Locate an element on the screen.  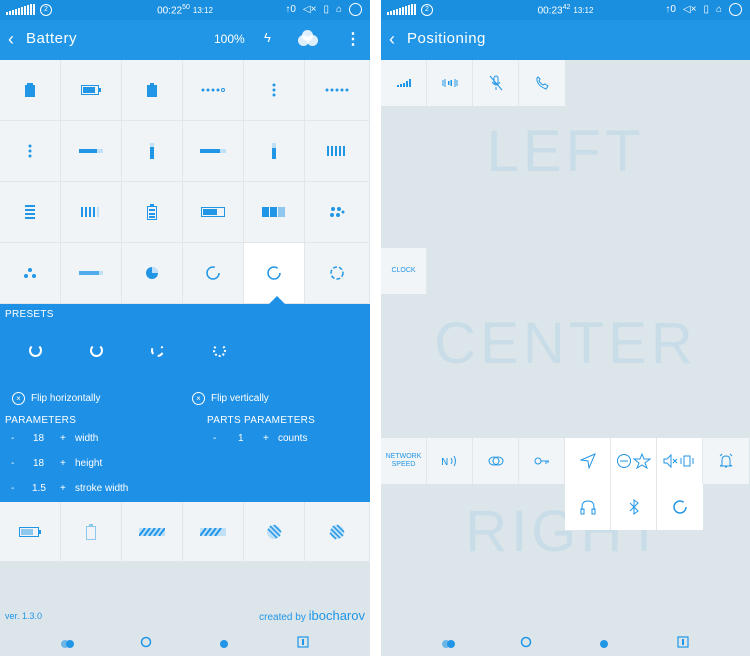
height-minus-button: - is located at coordinates (12, 463).